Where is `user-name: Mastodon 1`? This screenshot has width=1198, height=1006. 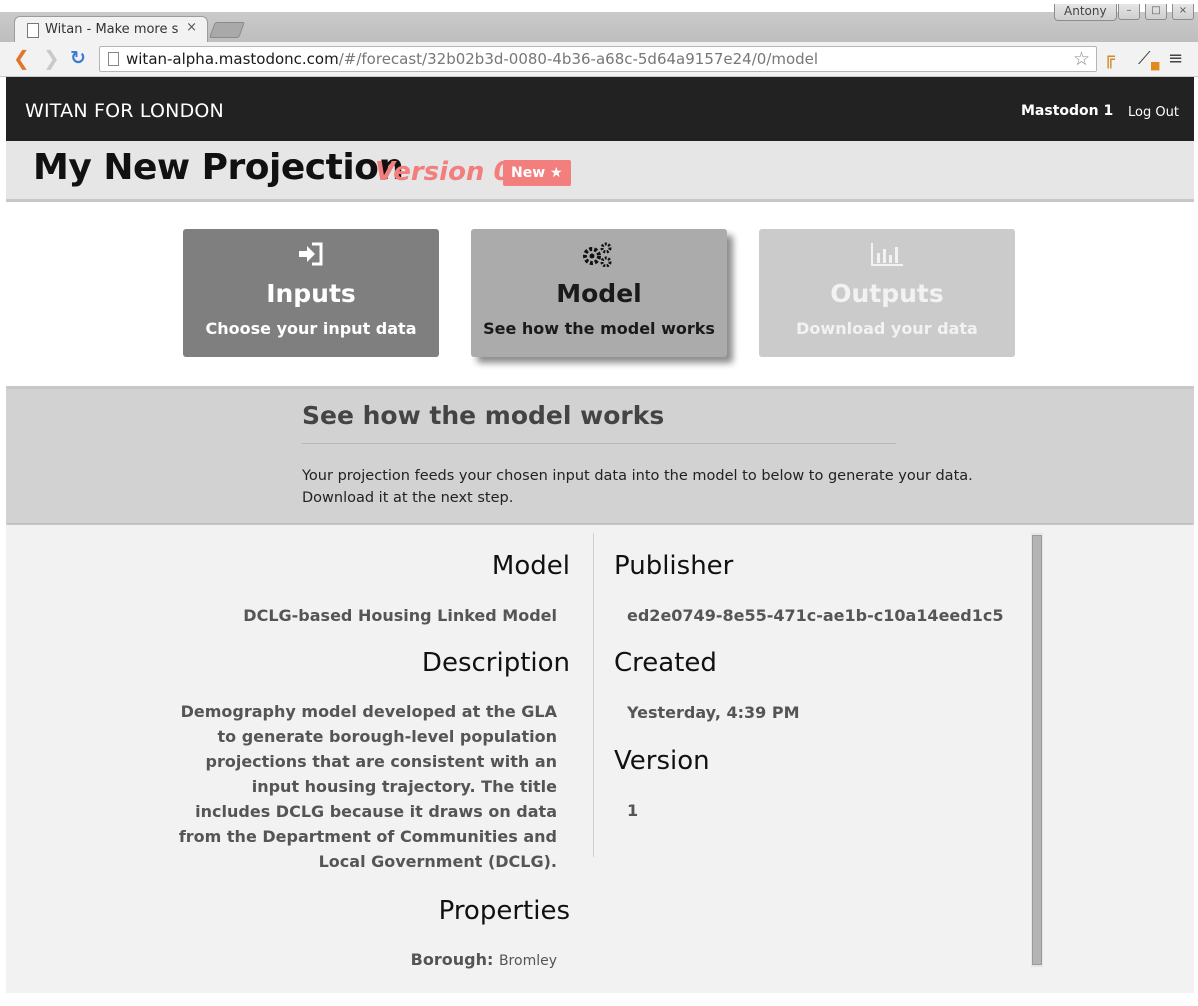 user-name: Mastodon 1 is located at coordinates (1067, 111).